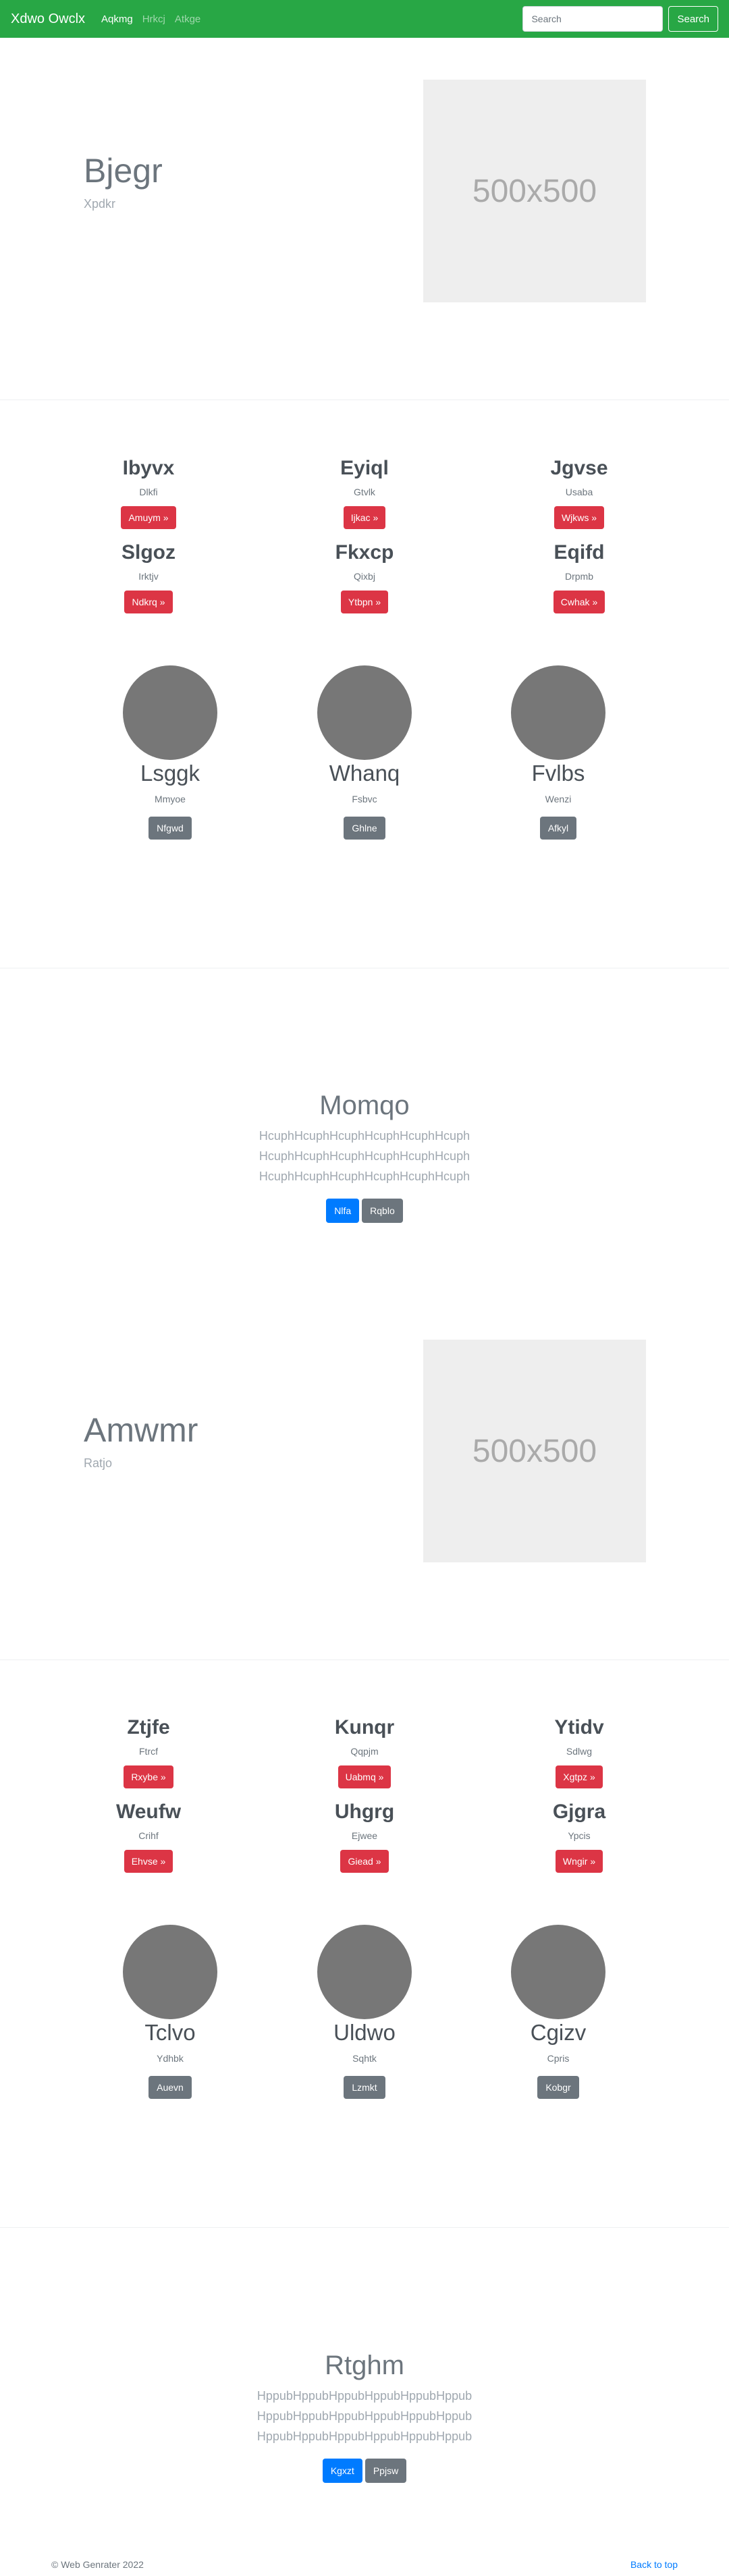  Describe the element at coordinates (579, 602) in the screenshot. I see `feature-button: Cwhak »` at that location.